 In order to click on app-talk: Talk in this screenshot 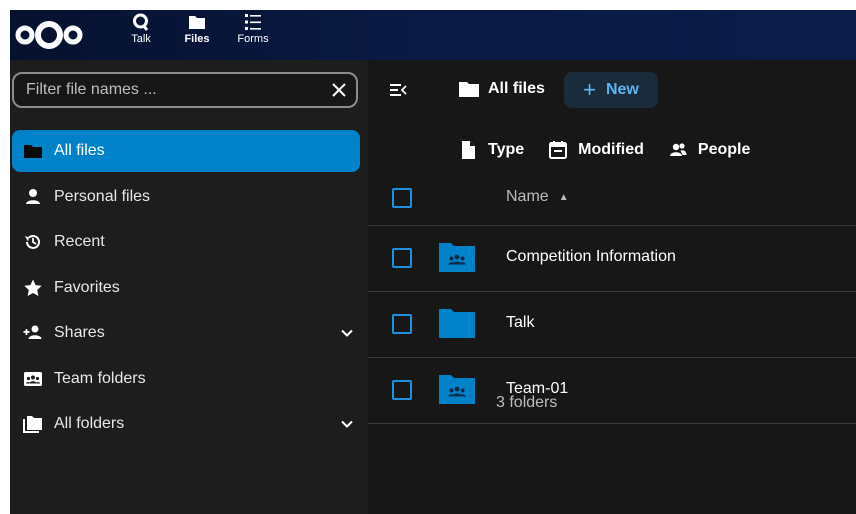, I will do `click(141, 35)`.